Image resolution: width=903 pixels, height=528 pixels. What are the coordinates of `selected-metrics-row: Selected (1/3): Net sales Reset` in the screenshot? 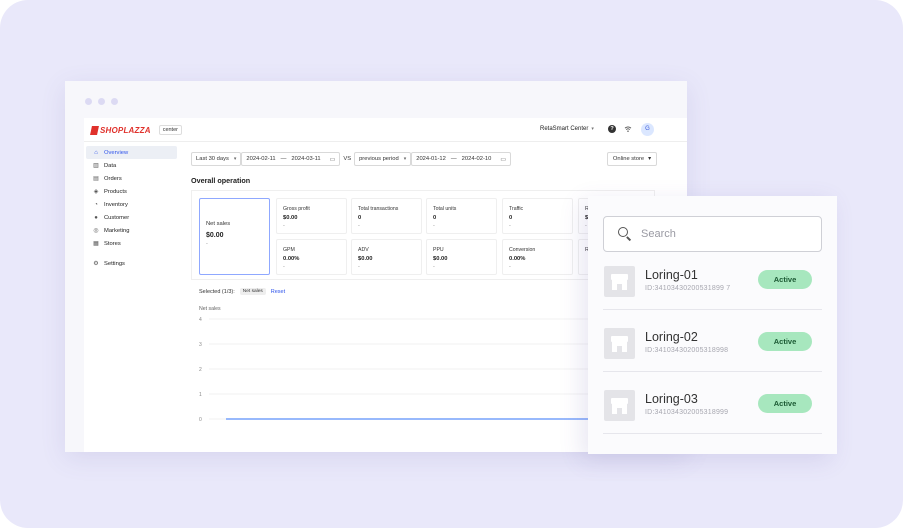 It's located at (242, 291).